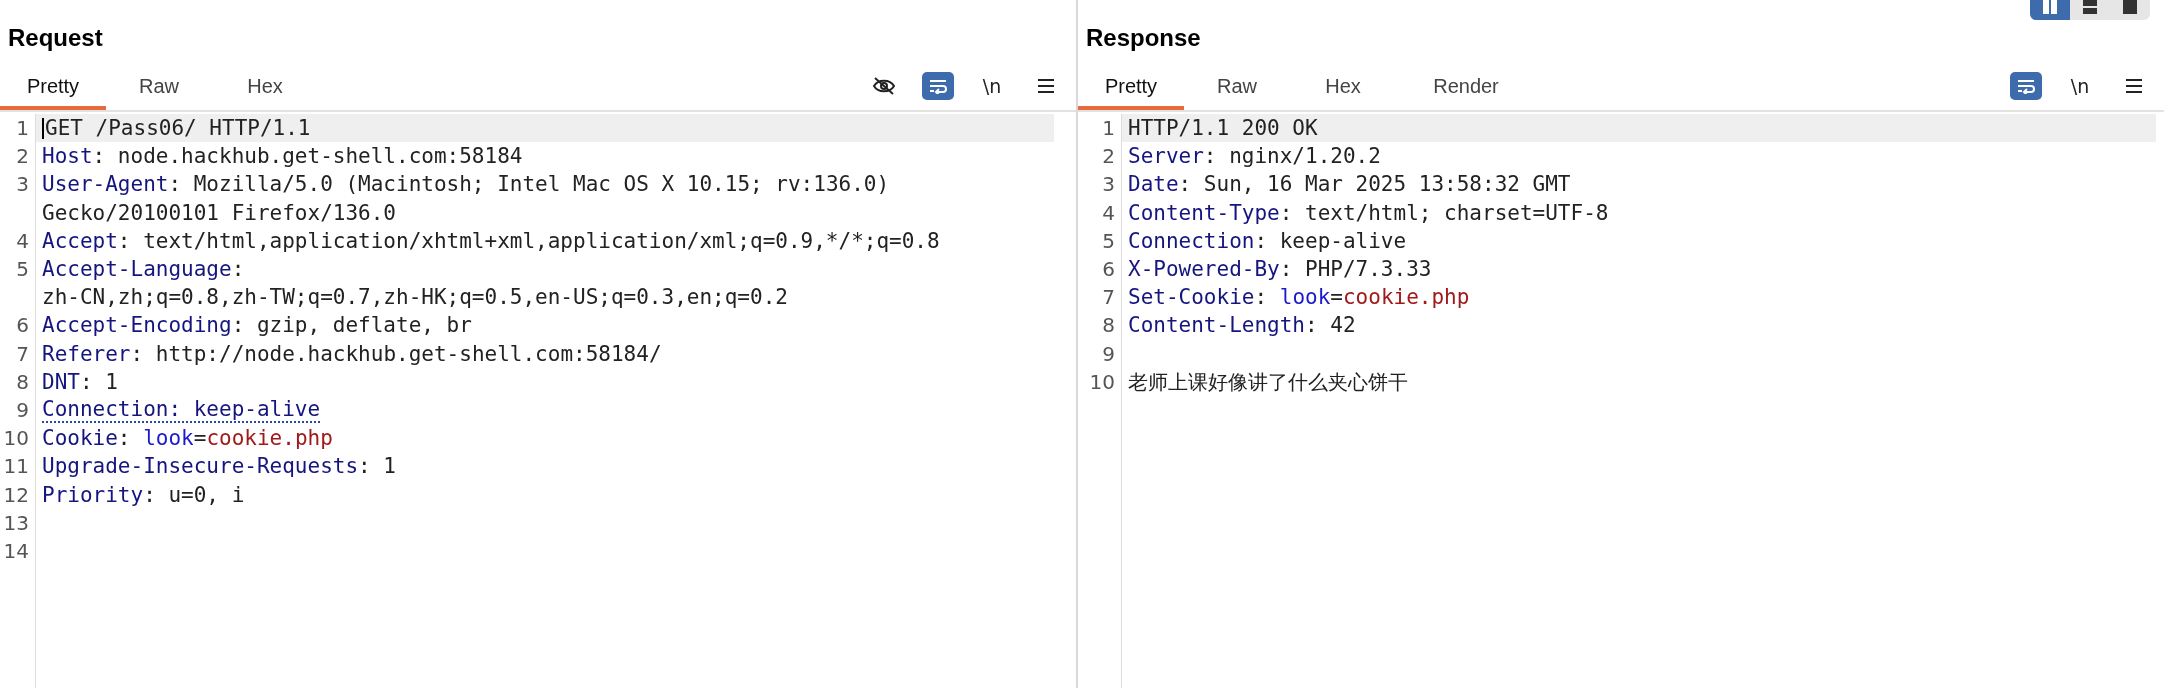  What do you see at coordinates (1153, 185) in the screenshot?
I see `header-name: Date` at bounding box center [1153, 185].